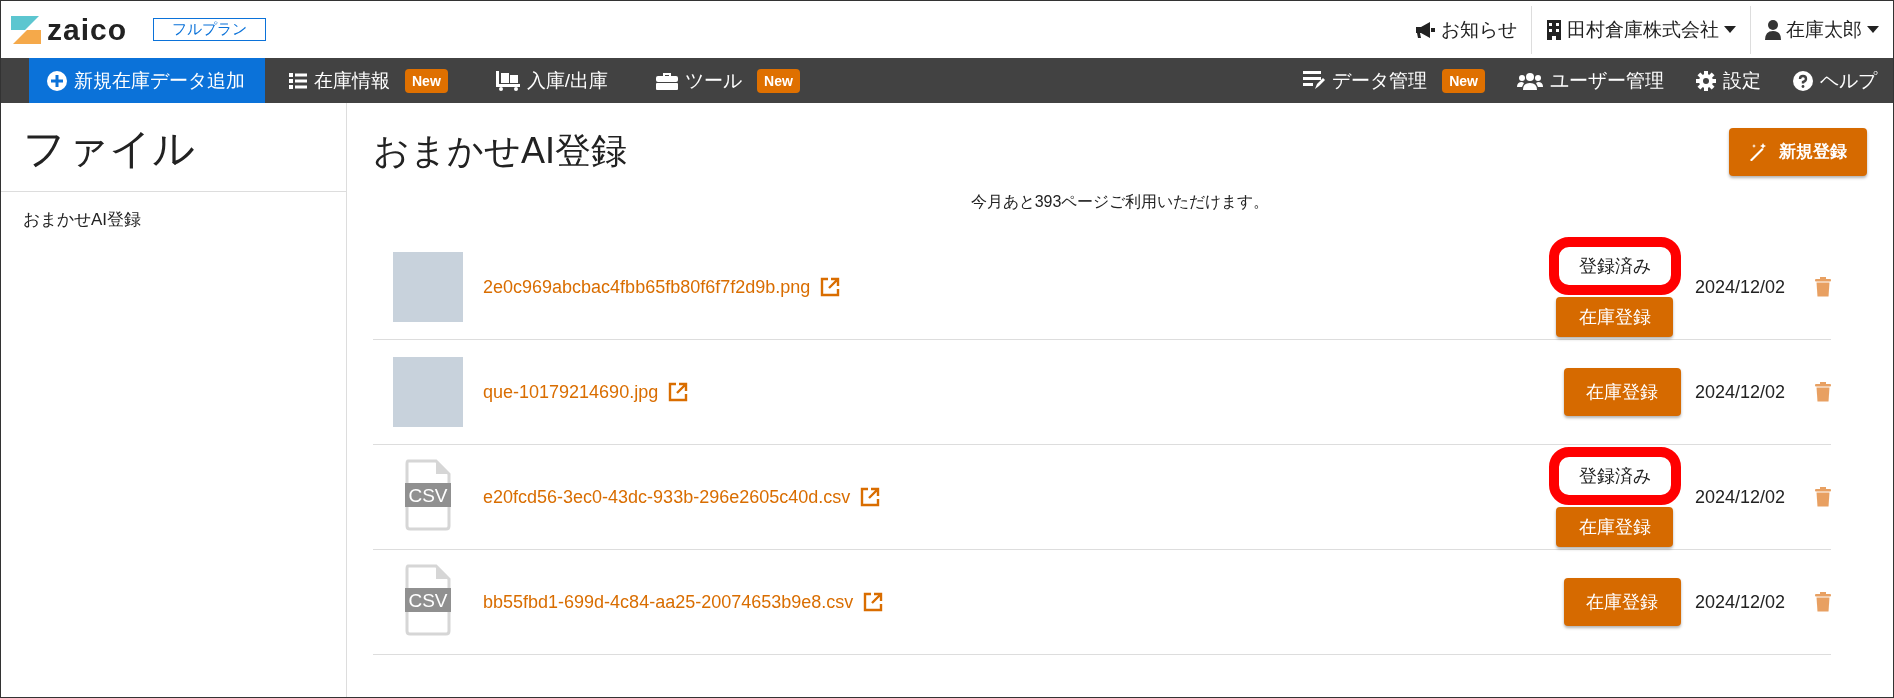  I want to click on magic-wand-icon, so click(1758, 151).